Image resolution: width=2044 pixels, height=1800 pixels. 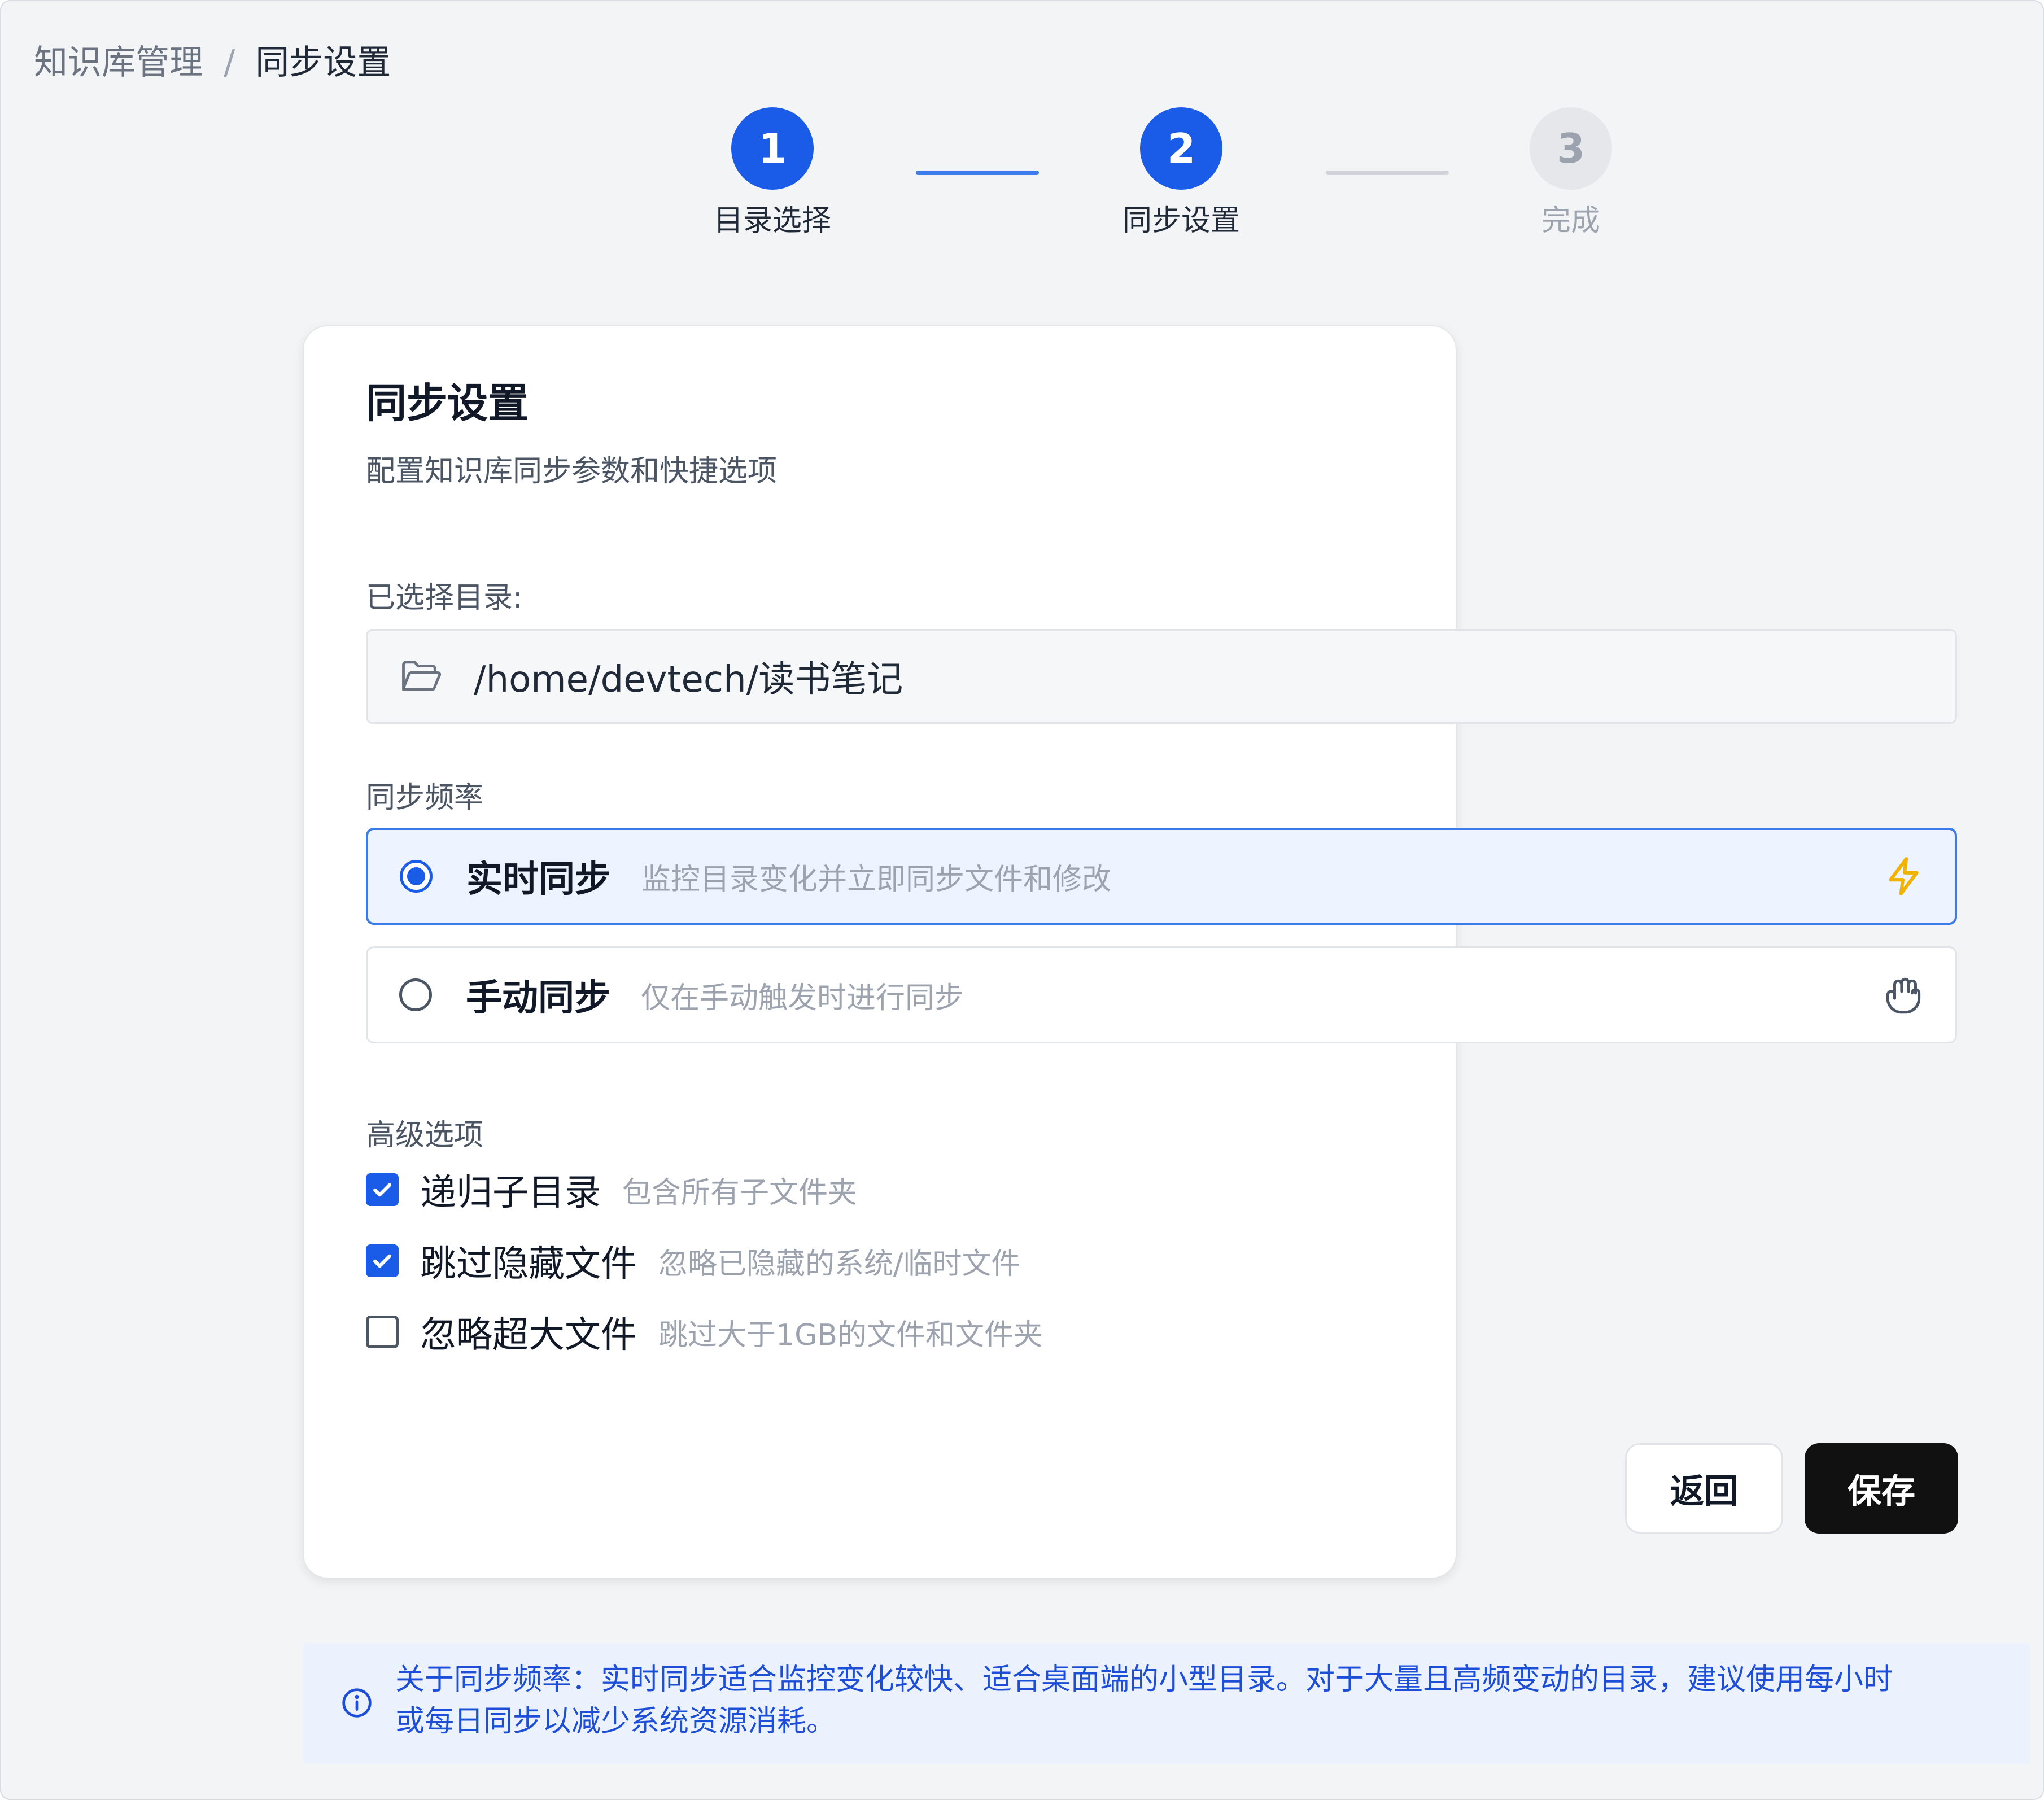 What do you see at coordinates (417, 876) in the screenshot?
I see `realtime-radio` at bounding box center [417, 876].